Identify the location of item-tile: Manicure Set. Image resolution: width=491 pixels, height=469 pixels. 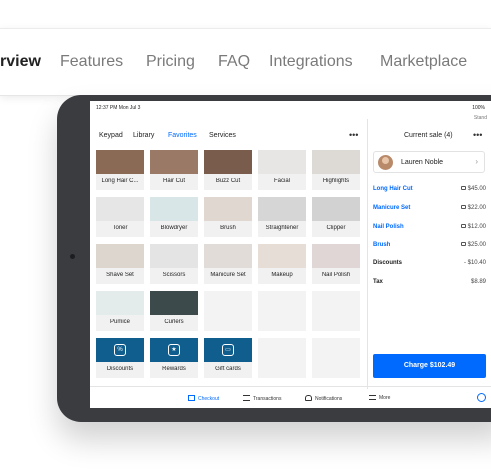
(228, 264).